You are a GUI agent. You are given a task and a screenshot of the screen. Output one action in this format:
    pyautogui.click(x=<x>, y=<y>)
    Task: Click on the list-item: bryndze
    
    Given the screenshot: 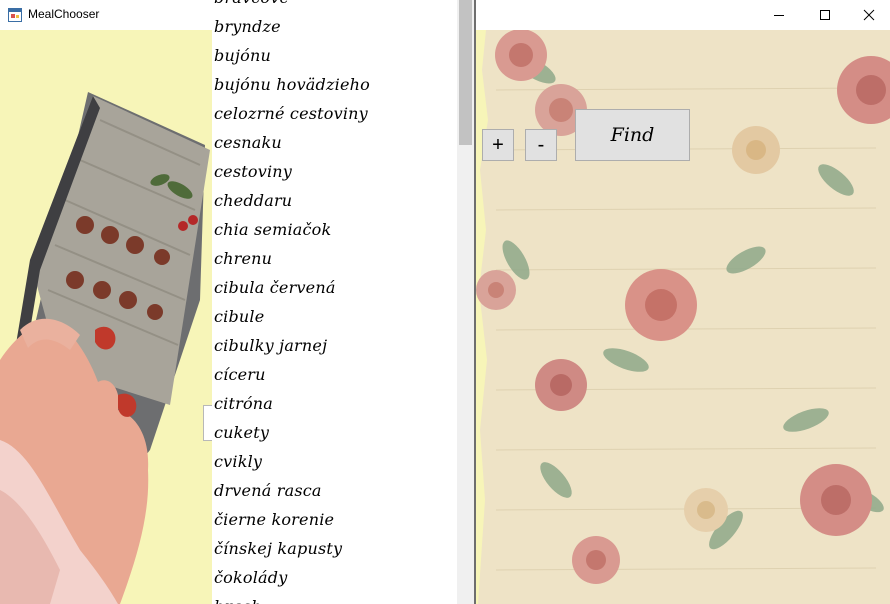 What is the action you would take?
    pyautogui.click(x=334, y=26)
    